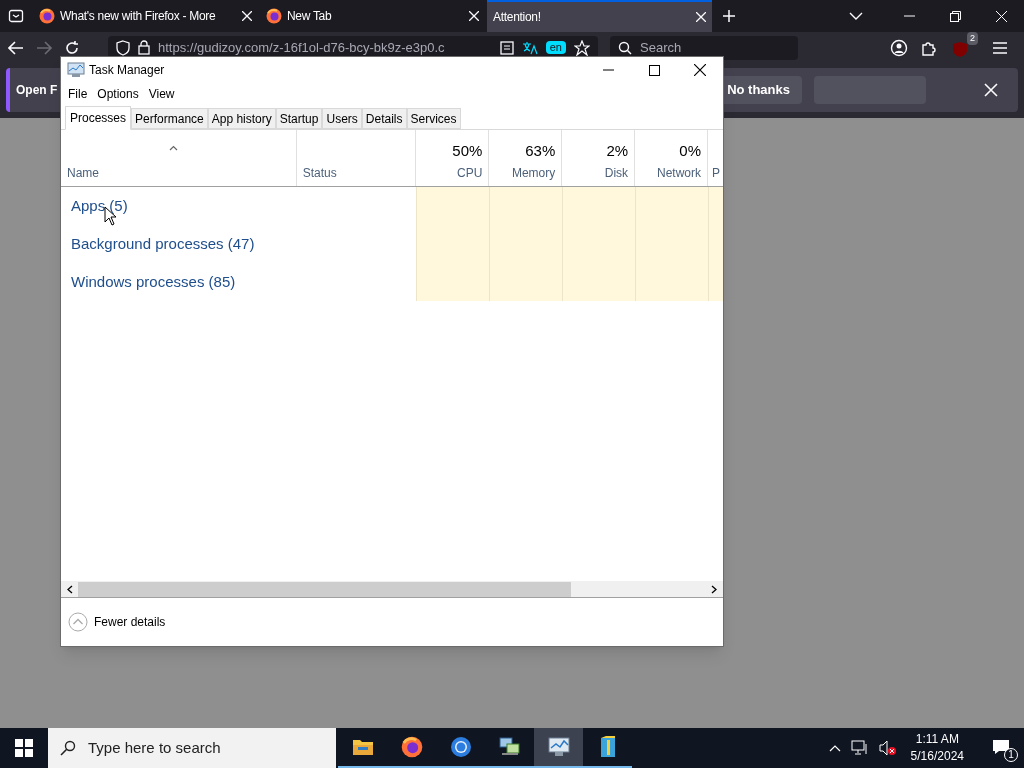 This screenshot has width=1024, height=768. I want to click on chevron-down-icon, so click(856, 16).